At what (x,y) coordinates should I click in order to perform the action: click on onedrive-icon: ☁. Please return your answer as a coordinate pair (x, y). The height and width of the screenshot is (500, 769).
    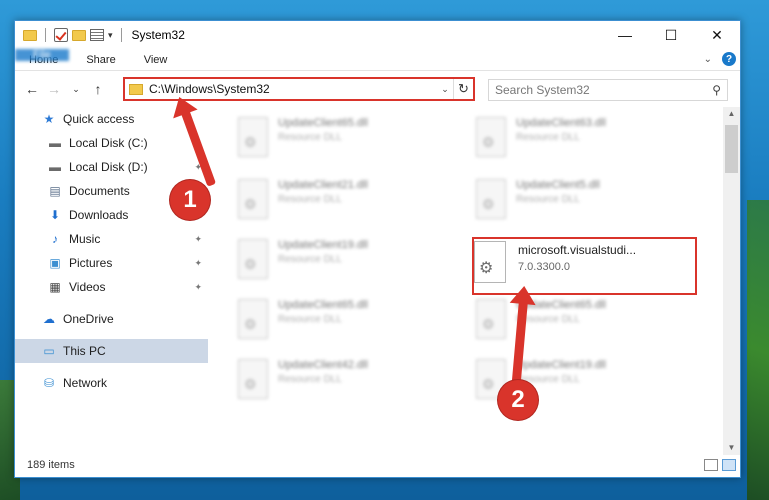
    Looking at the image, I should click on (49, 319).